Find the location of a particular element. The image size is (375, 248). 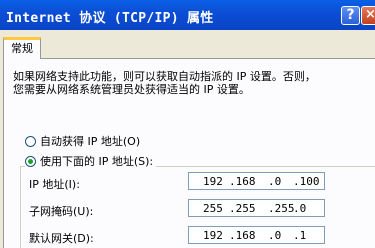

auto-ip-radio is located at coordinates (30, 141).